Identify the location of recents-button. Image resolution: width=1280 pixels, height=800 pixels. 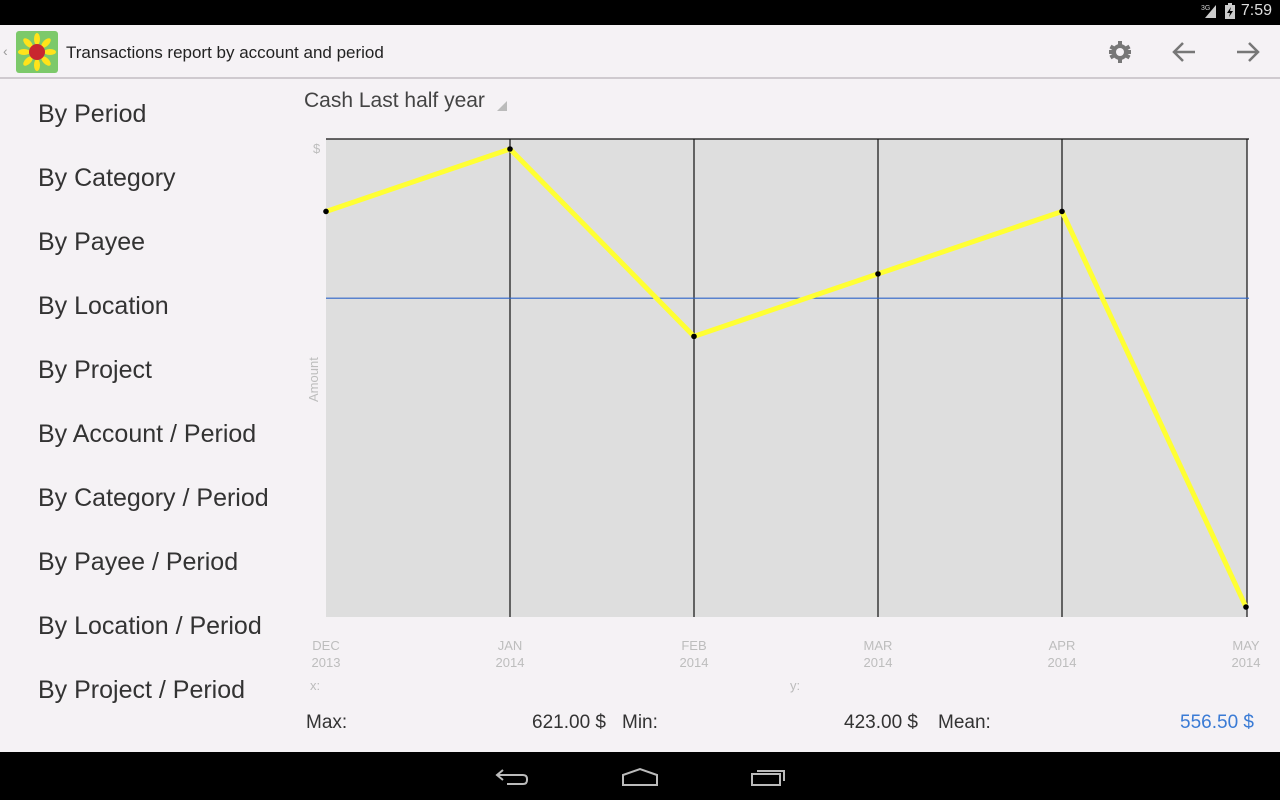
(768, 777).